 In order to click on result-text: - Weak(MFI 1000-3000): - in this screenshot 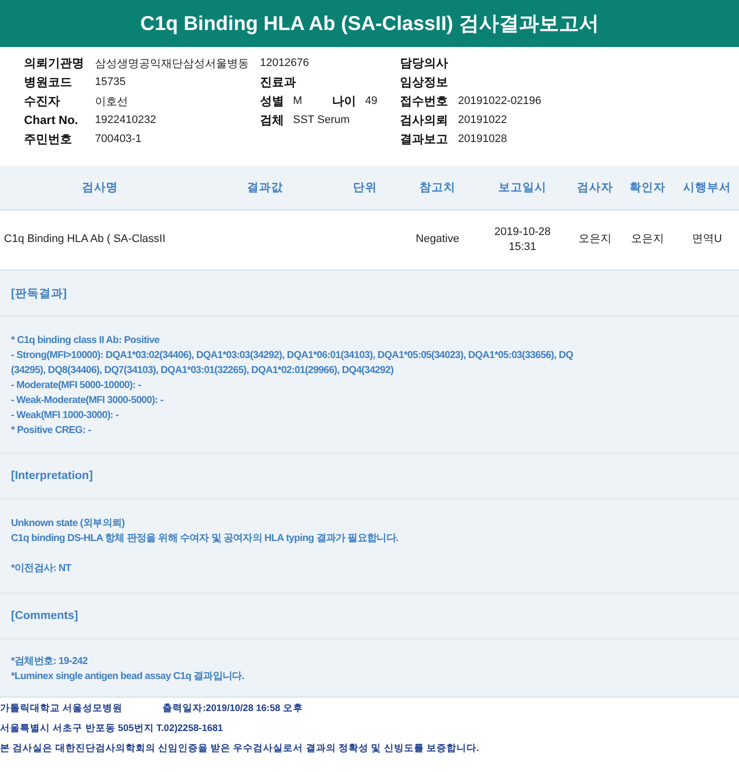, I will do `click(65, 416)`.